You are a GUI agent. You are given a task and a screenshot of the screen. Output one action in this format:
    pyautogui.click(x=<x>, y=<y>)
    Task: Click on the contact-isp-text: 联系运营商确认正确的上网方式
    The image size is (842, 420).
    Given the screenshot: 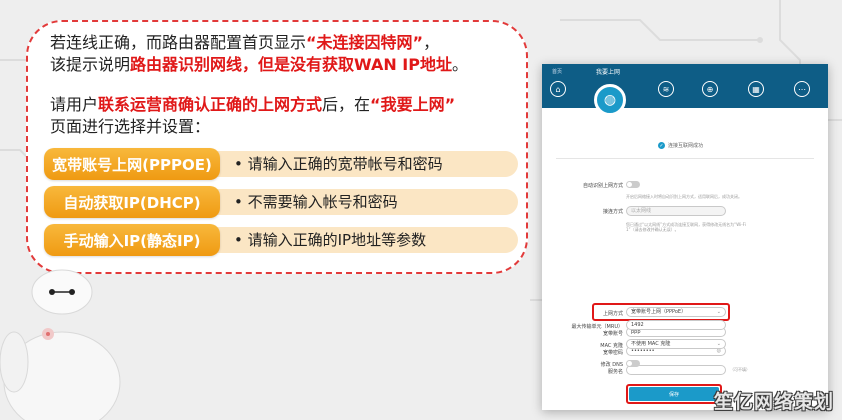 What is the action you would take?
    pyautogui.click(x=210, y=104)
    